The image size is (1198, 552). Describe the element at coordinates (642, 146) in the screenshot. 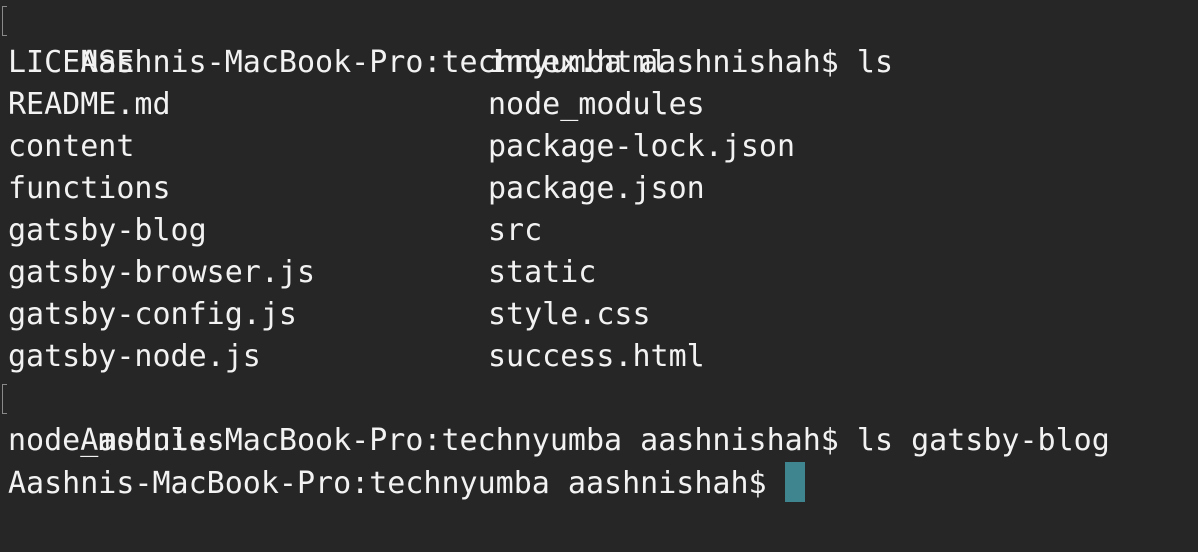

I see `file-name: package-lock.json` at that location.